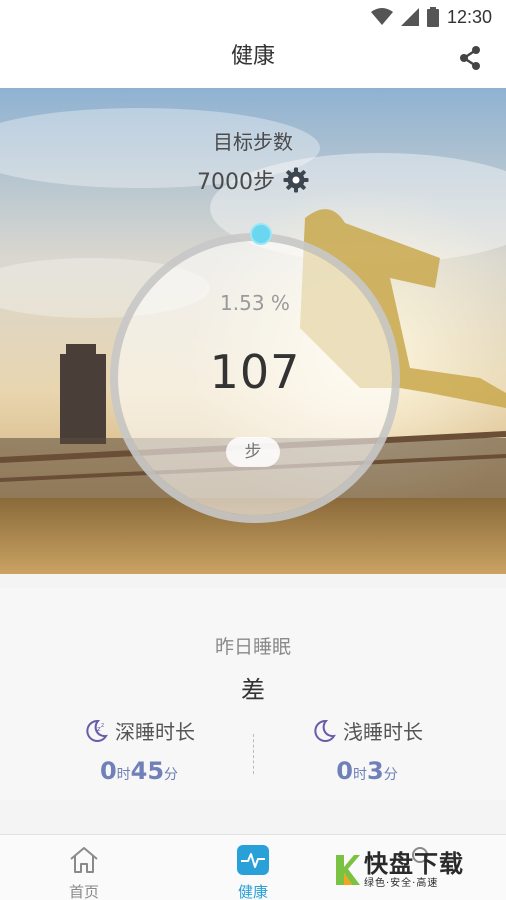 This screenshot has height=900, width=506. What do you see at coordinates (253, 452) in the screenshot?
I see `step-unit-badge: 步` at bounding box center [253, 452].